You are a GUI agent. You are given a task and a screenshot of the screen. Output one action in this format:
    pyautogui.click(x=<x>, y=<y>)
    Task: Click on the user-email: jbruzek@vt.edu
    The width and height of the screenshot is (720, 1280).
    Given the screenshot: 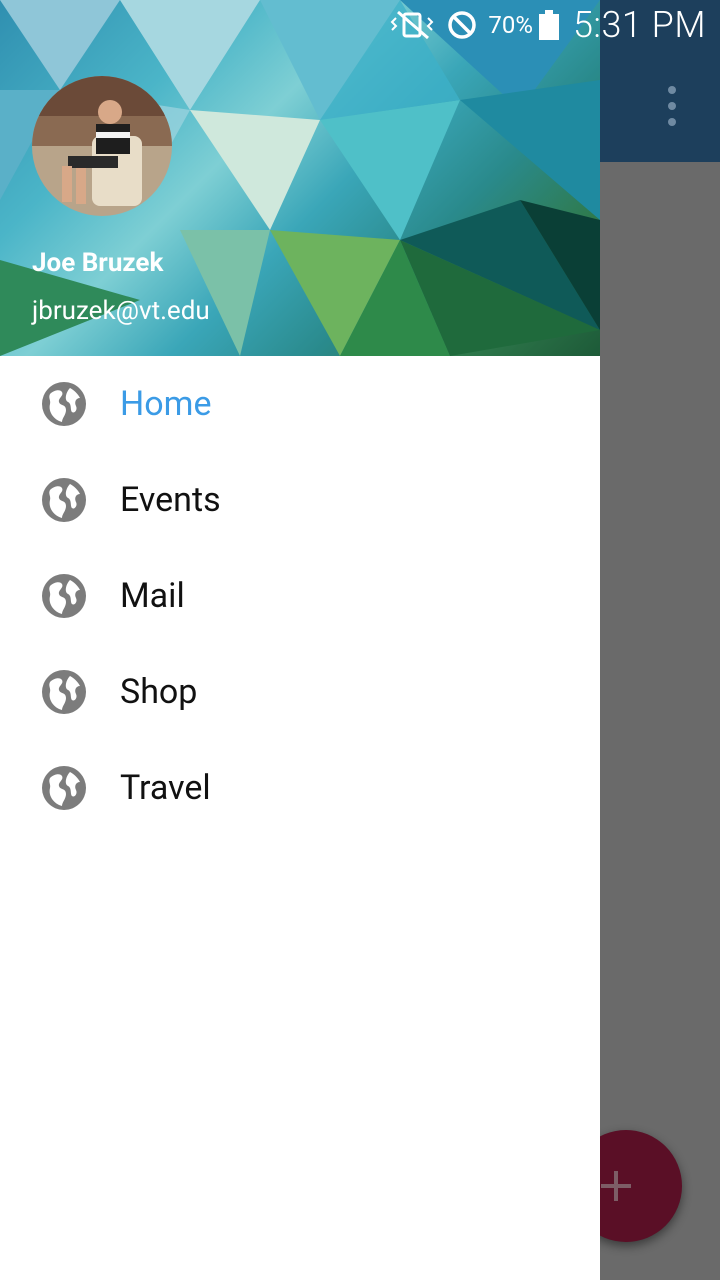 What is the action you would take?
    pyautogui.click(x=121, y=311)
    